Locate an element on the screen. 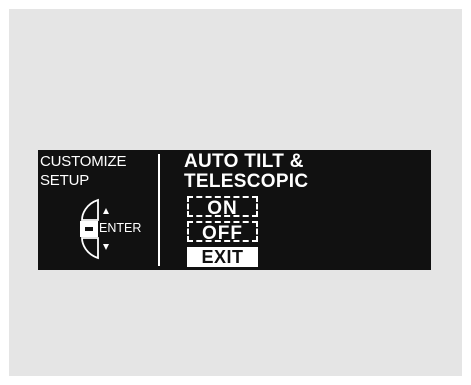 Image resolution: width=471 pixels, height=385 pixels. setting-title-line-2: TELESCOPIC is located at coordinates (246, 181).